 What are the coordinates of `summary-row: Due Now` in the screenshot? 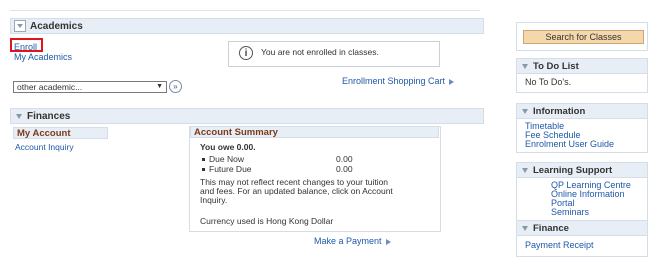 It's located at (223, 159).